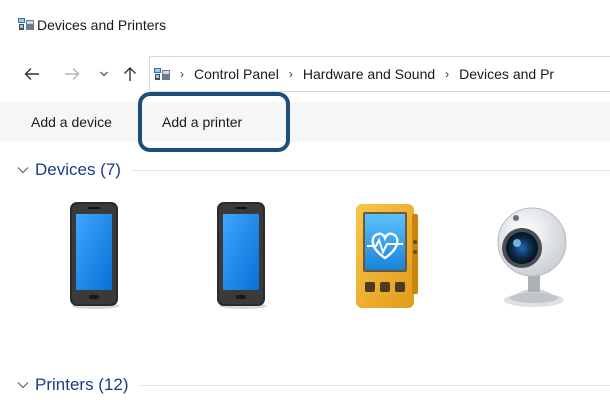  I want to click on devices-group-header: Devices (7), so click(313, 170).